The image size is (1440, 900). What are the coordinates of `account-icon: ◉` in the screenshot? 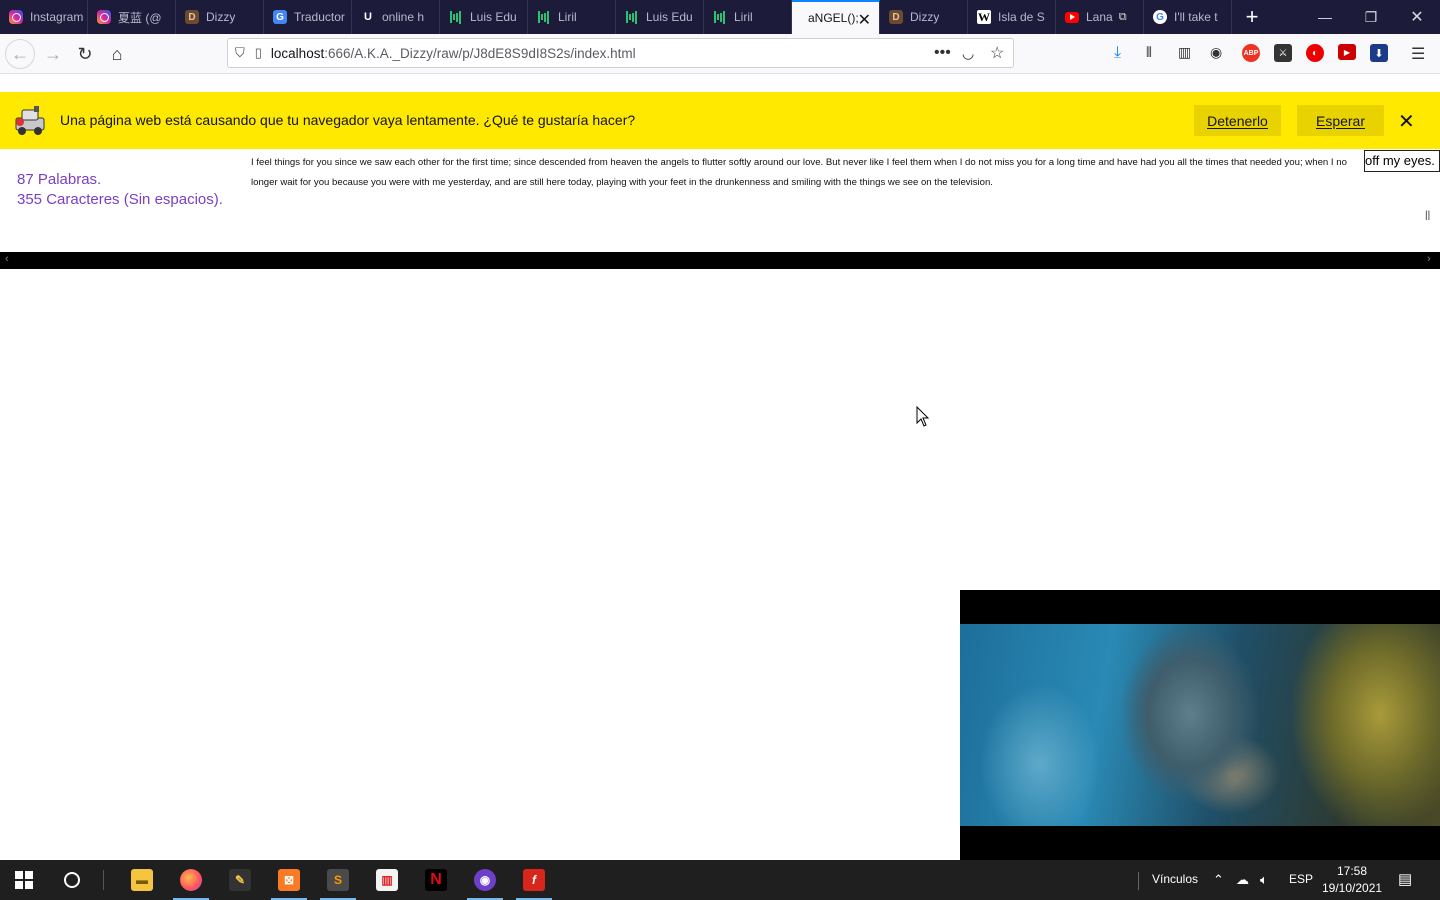 It's located at (1216, 52).